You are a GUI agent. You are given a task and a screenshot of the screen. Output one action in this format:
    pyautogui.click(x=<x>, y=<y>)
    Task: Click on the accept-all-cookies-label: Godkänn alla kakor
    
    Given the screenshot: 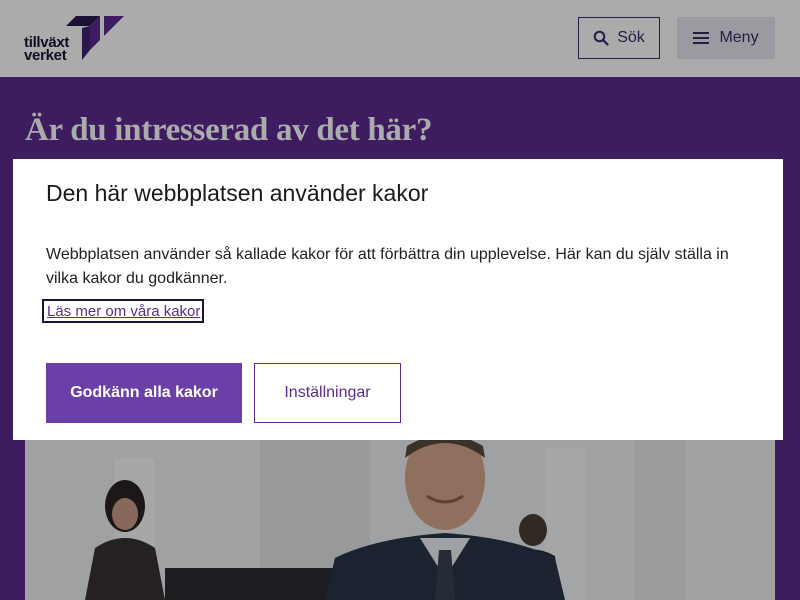 What is the action you would take?
    pyautogui.click(x=144, y=392)
    